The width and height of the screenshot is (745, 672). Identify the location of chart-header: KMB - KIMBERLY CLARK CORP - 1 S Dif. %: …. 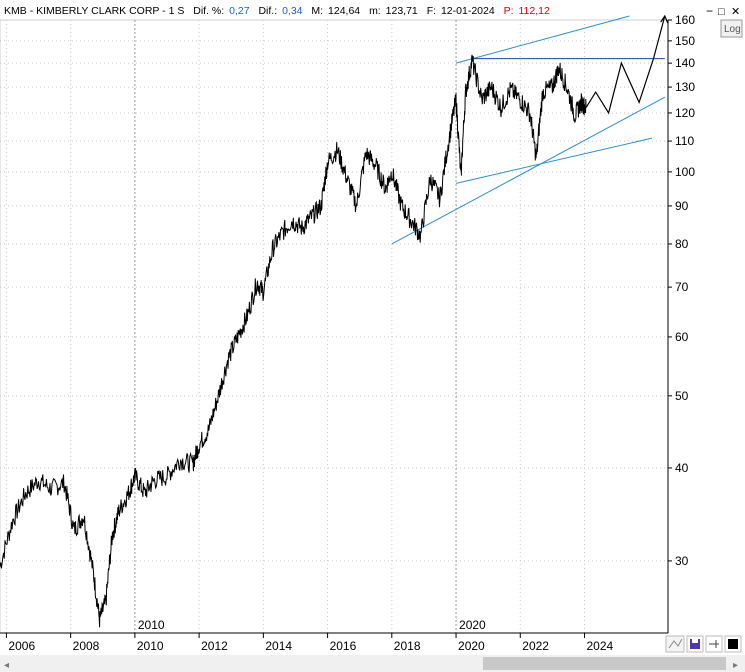
(277, 11).